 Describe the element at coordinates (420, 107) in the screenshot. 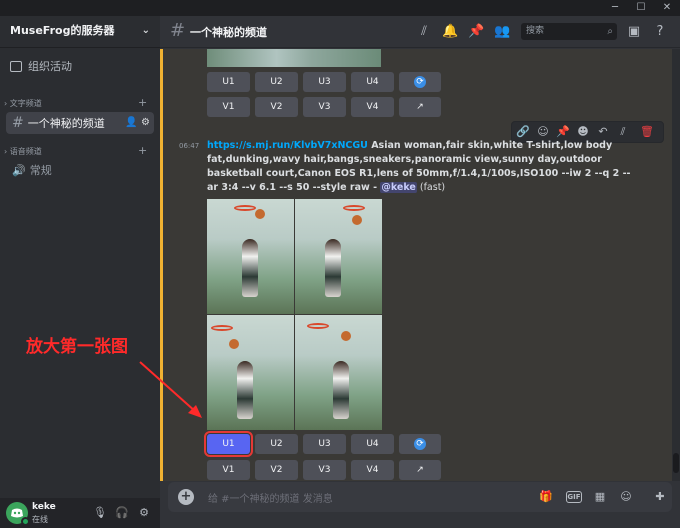

I see `open-link-button-prev: ↗` at that location.